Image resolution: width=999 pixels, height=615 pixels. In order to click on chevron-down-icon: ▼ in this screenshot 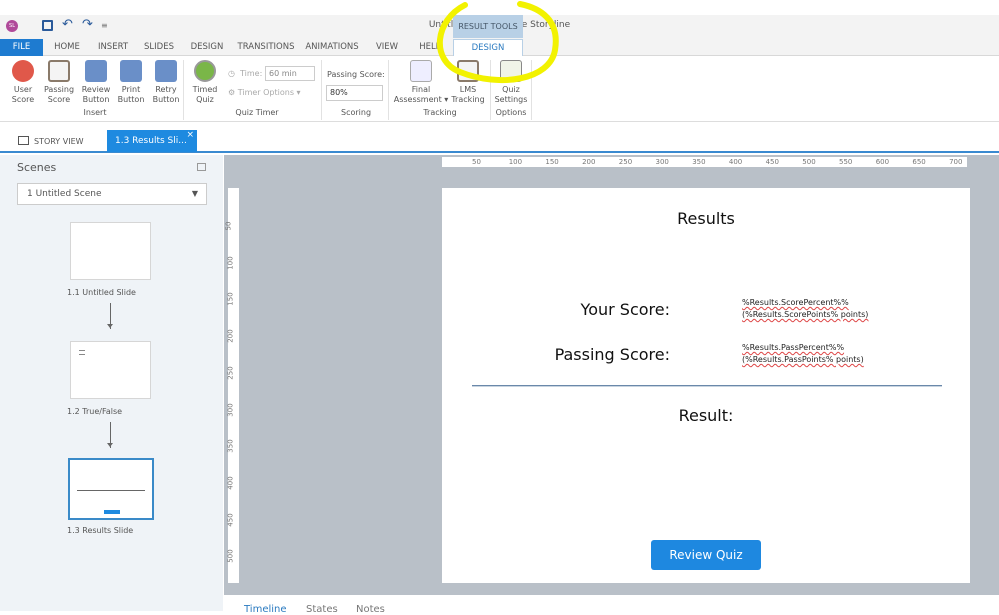, I will do `click(194, 193)`.